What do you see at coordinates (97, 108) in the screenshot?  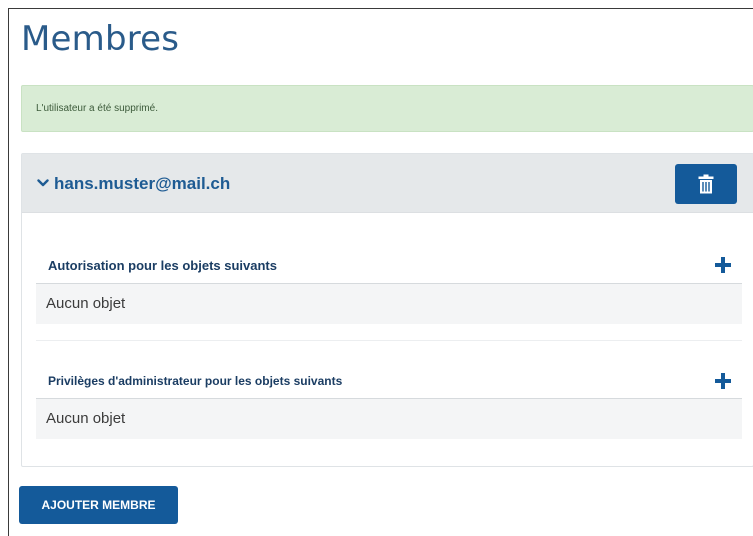 I see `alert-message: L'utilisateur a été supprimé.` at bounding box center [97, 108].